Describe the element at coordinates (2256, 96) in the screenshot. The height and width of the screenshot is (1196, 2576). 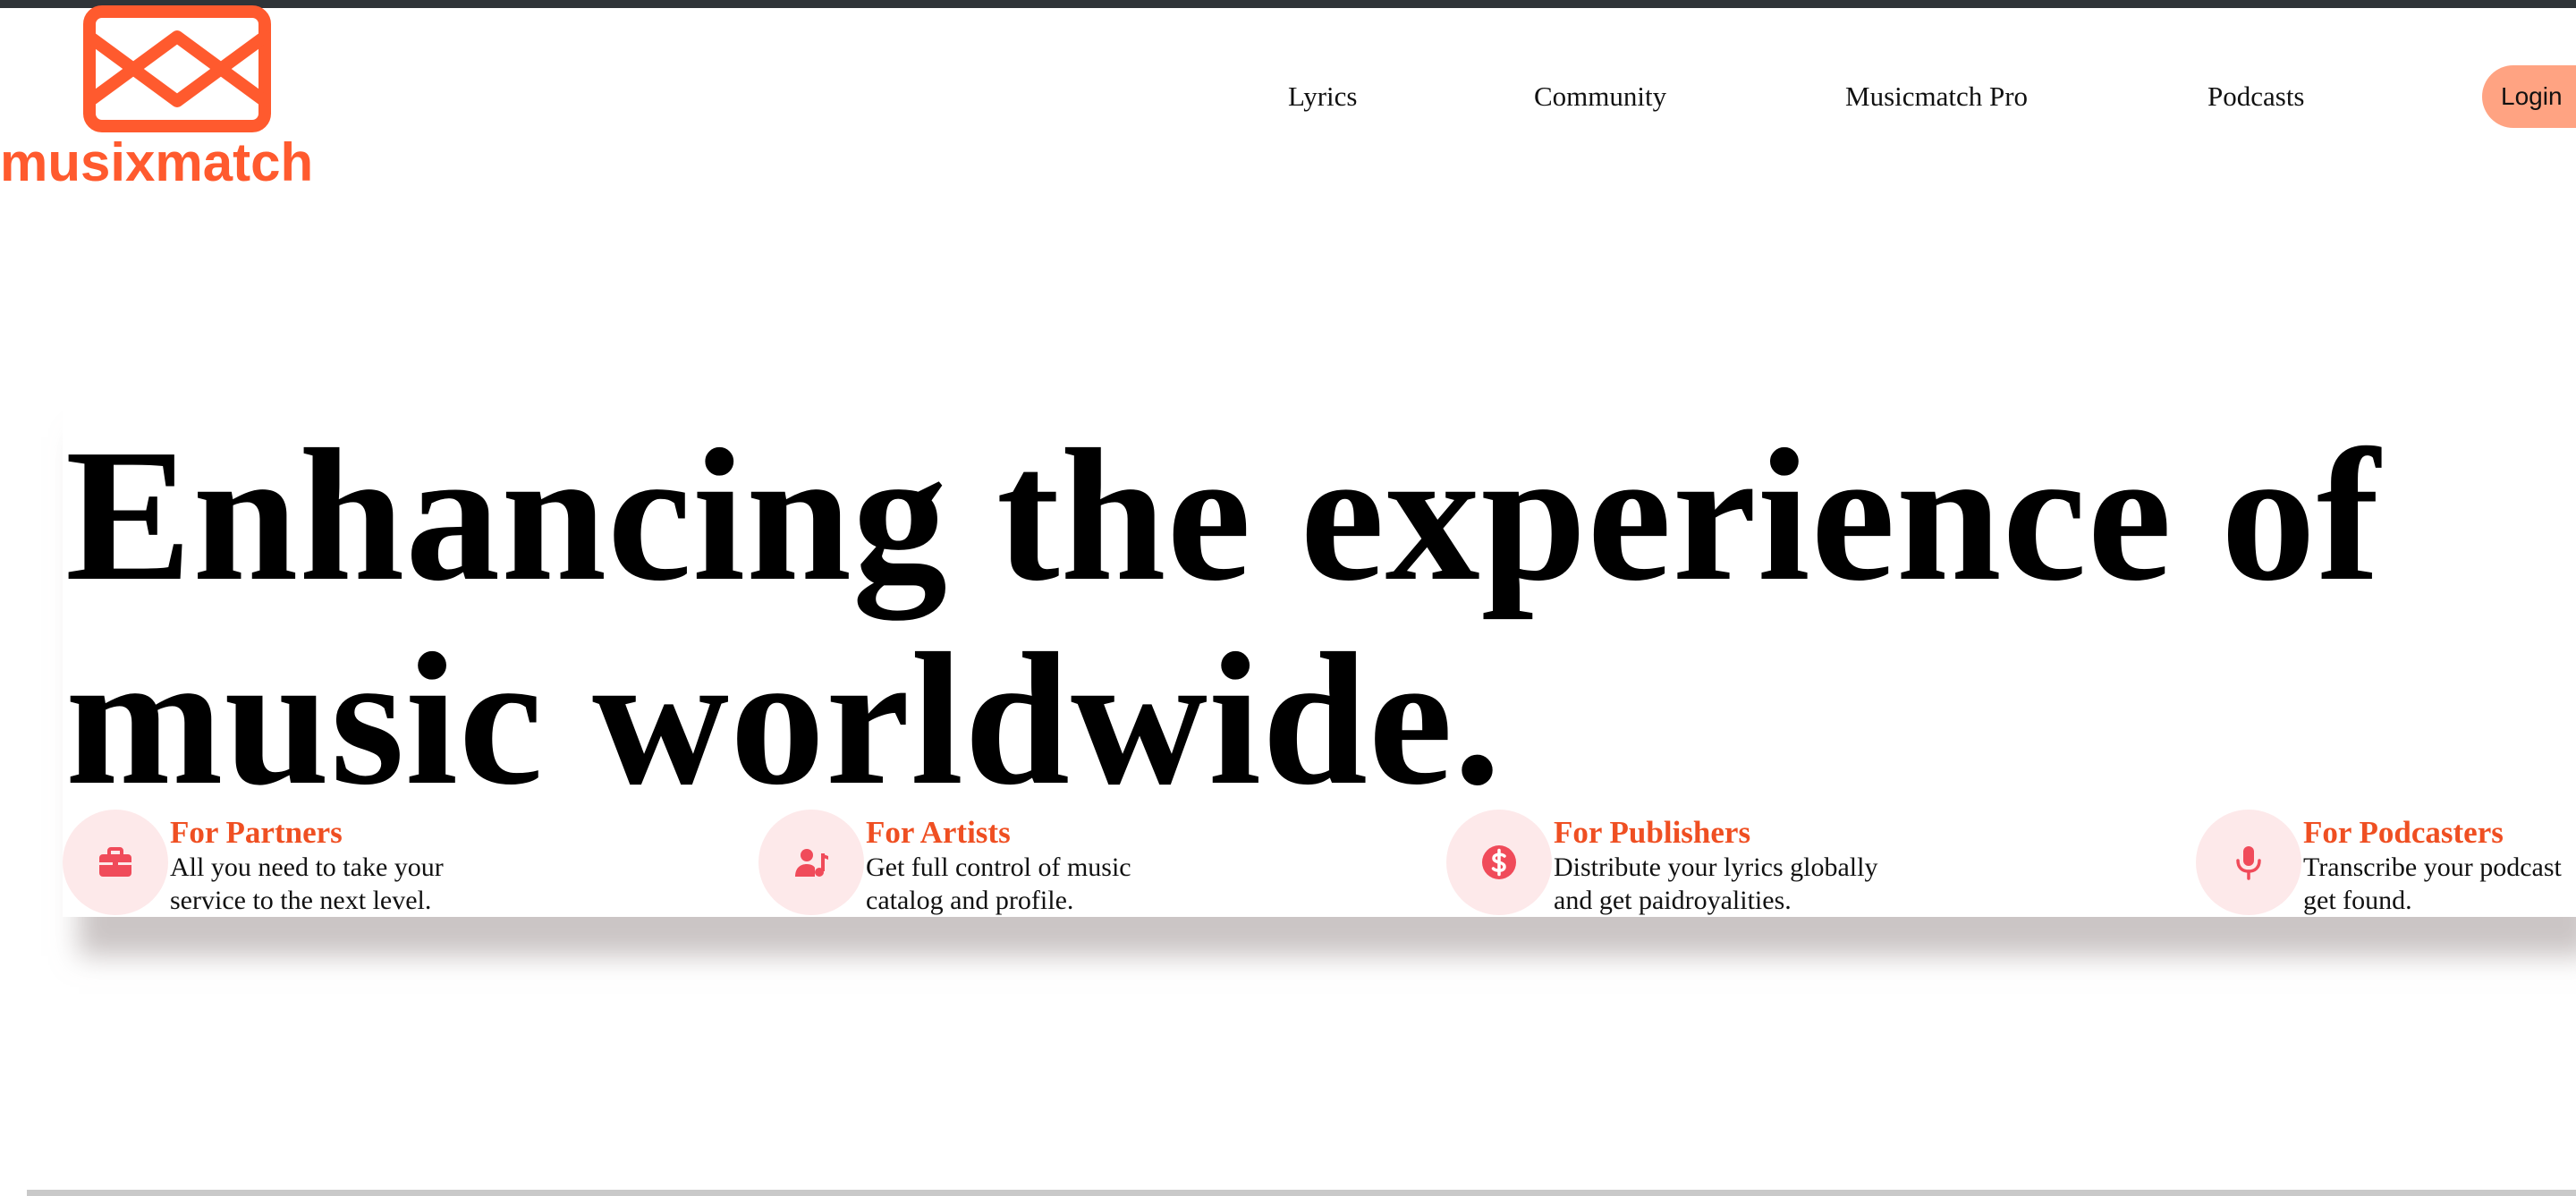
I see `nav-podcasts-link: Podcasts` at that location.